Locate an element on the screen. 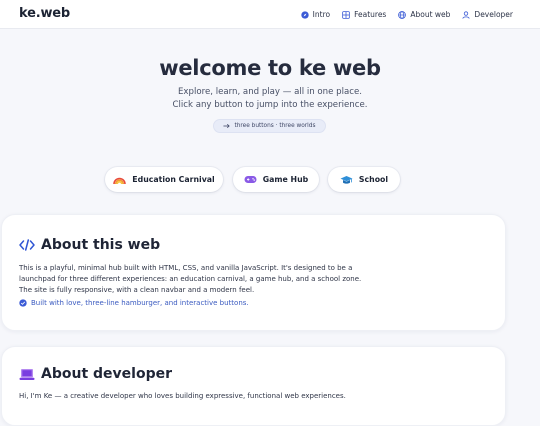 The width and height of the screenshot is (540, 426). nav-intro: Intro is located at coordinates (315, 14).